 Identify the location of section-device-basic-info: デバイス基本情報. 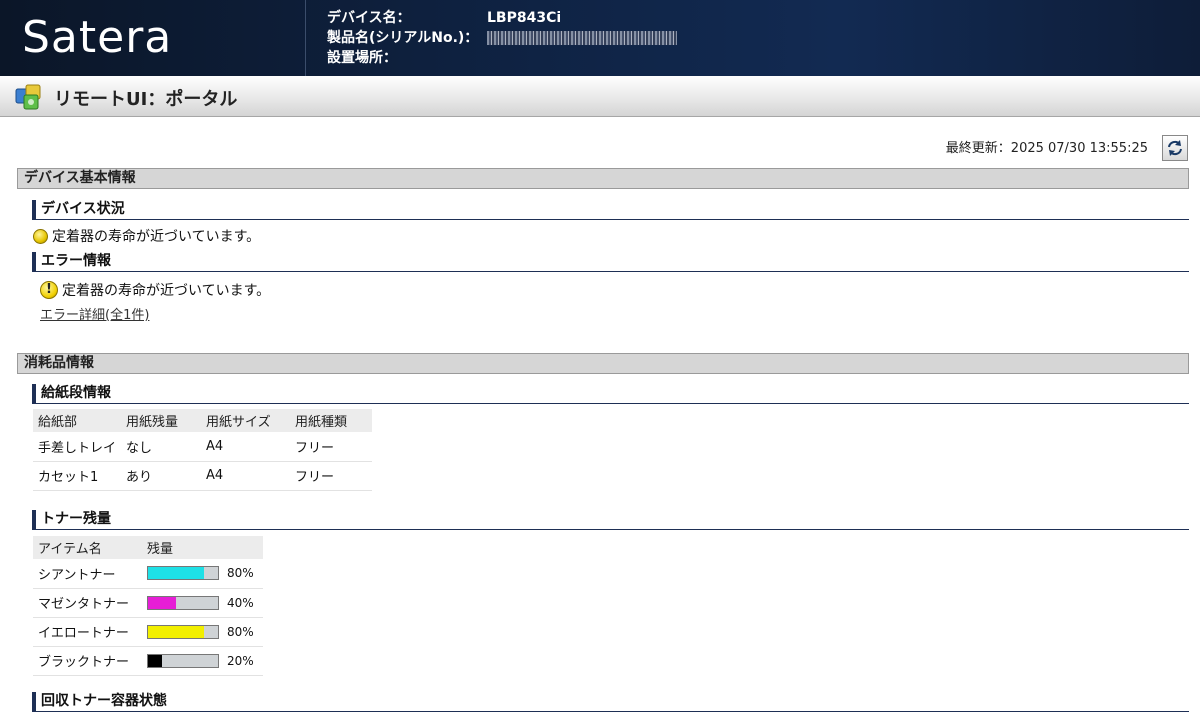
(603, 178).